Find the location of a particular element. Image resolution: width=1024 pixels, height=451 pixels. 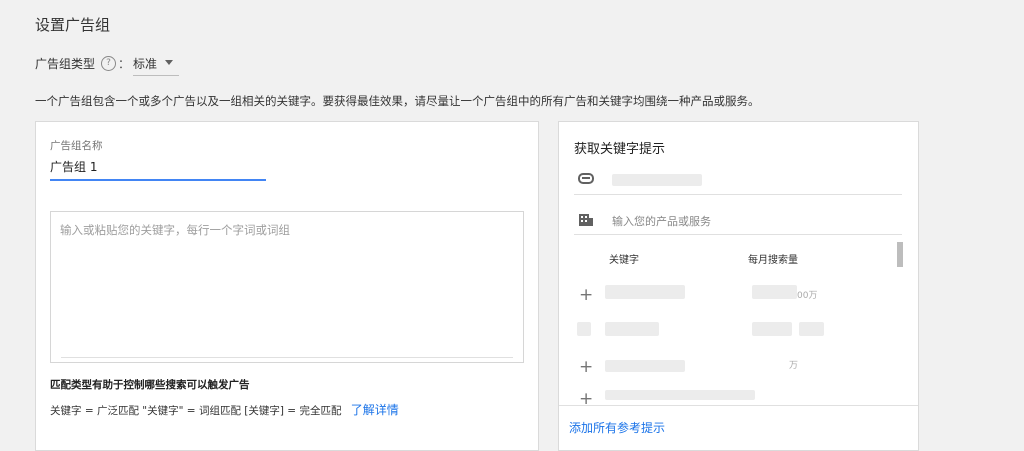

ad-group-type-row: 广告组类型 ? ： is located at coordinates (82, 63).